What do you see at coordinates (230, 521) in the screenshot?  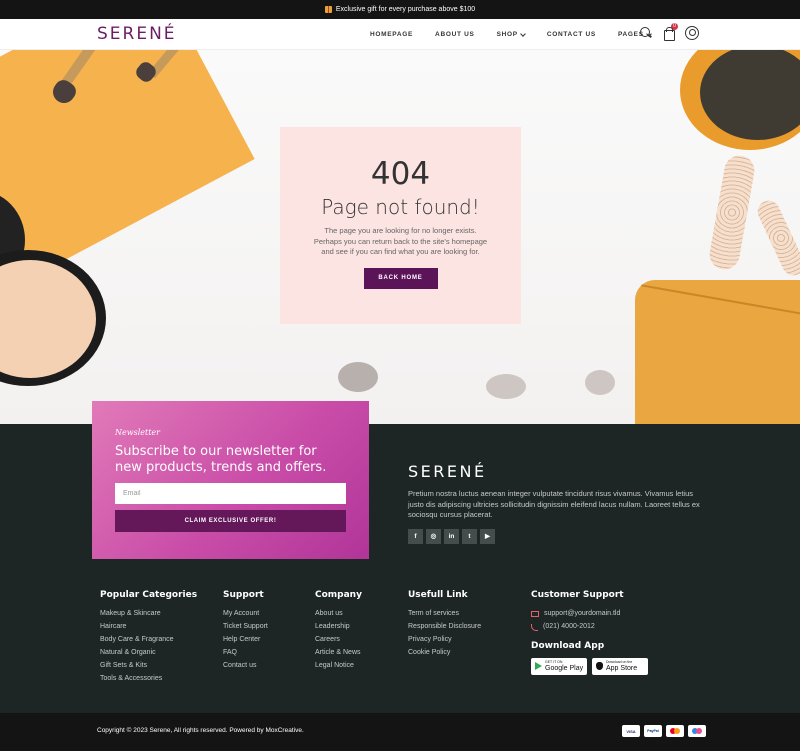 I see `claim-offer-button: CLAIM EXCLUSIVE OFFER!` at bounding box center [230, 521].